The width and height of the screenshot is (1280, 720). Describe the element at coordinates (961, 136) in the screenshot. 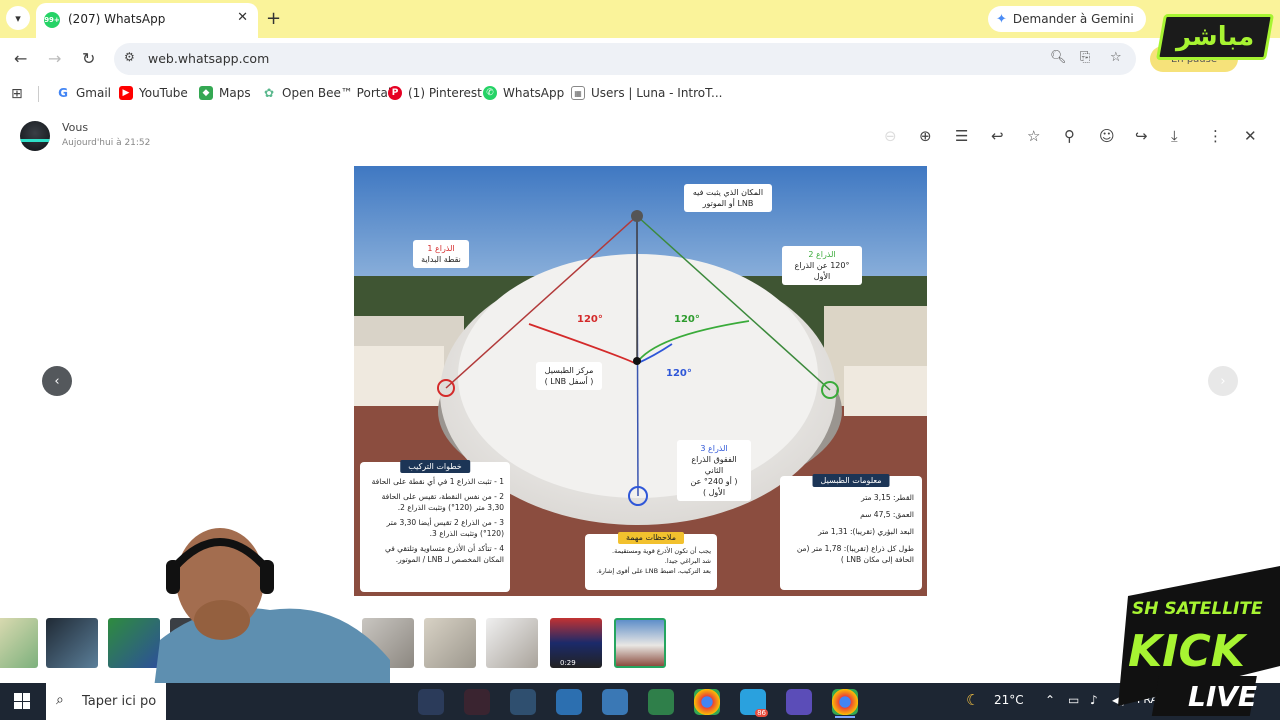

I see `caption-icon: ☰` at that location.